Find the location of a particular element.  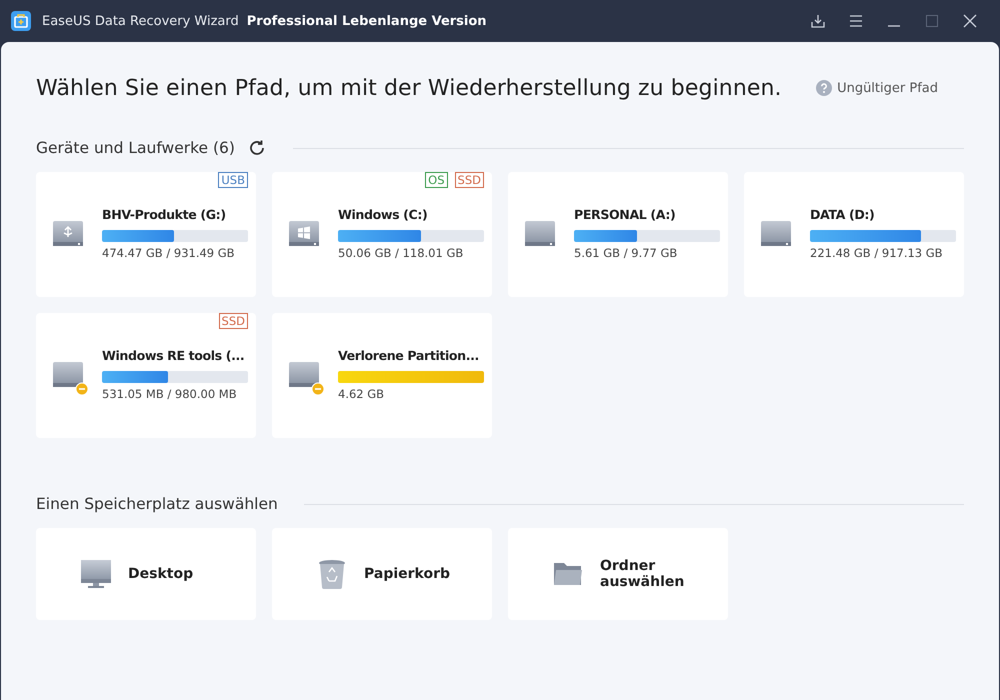

edition-label: Professional Lebenlange Version is located at coordinates (366, 21).